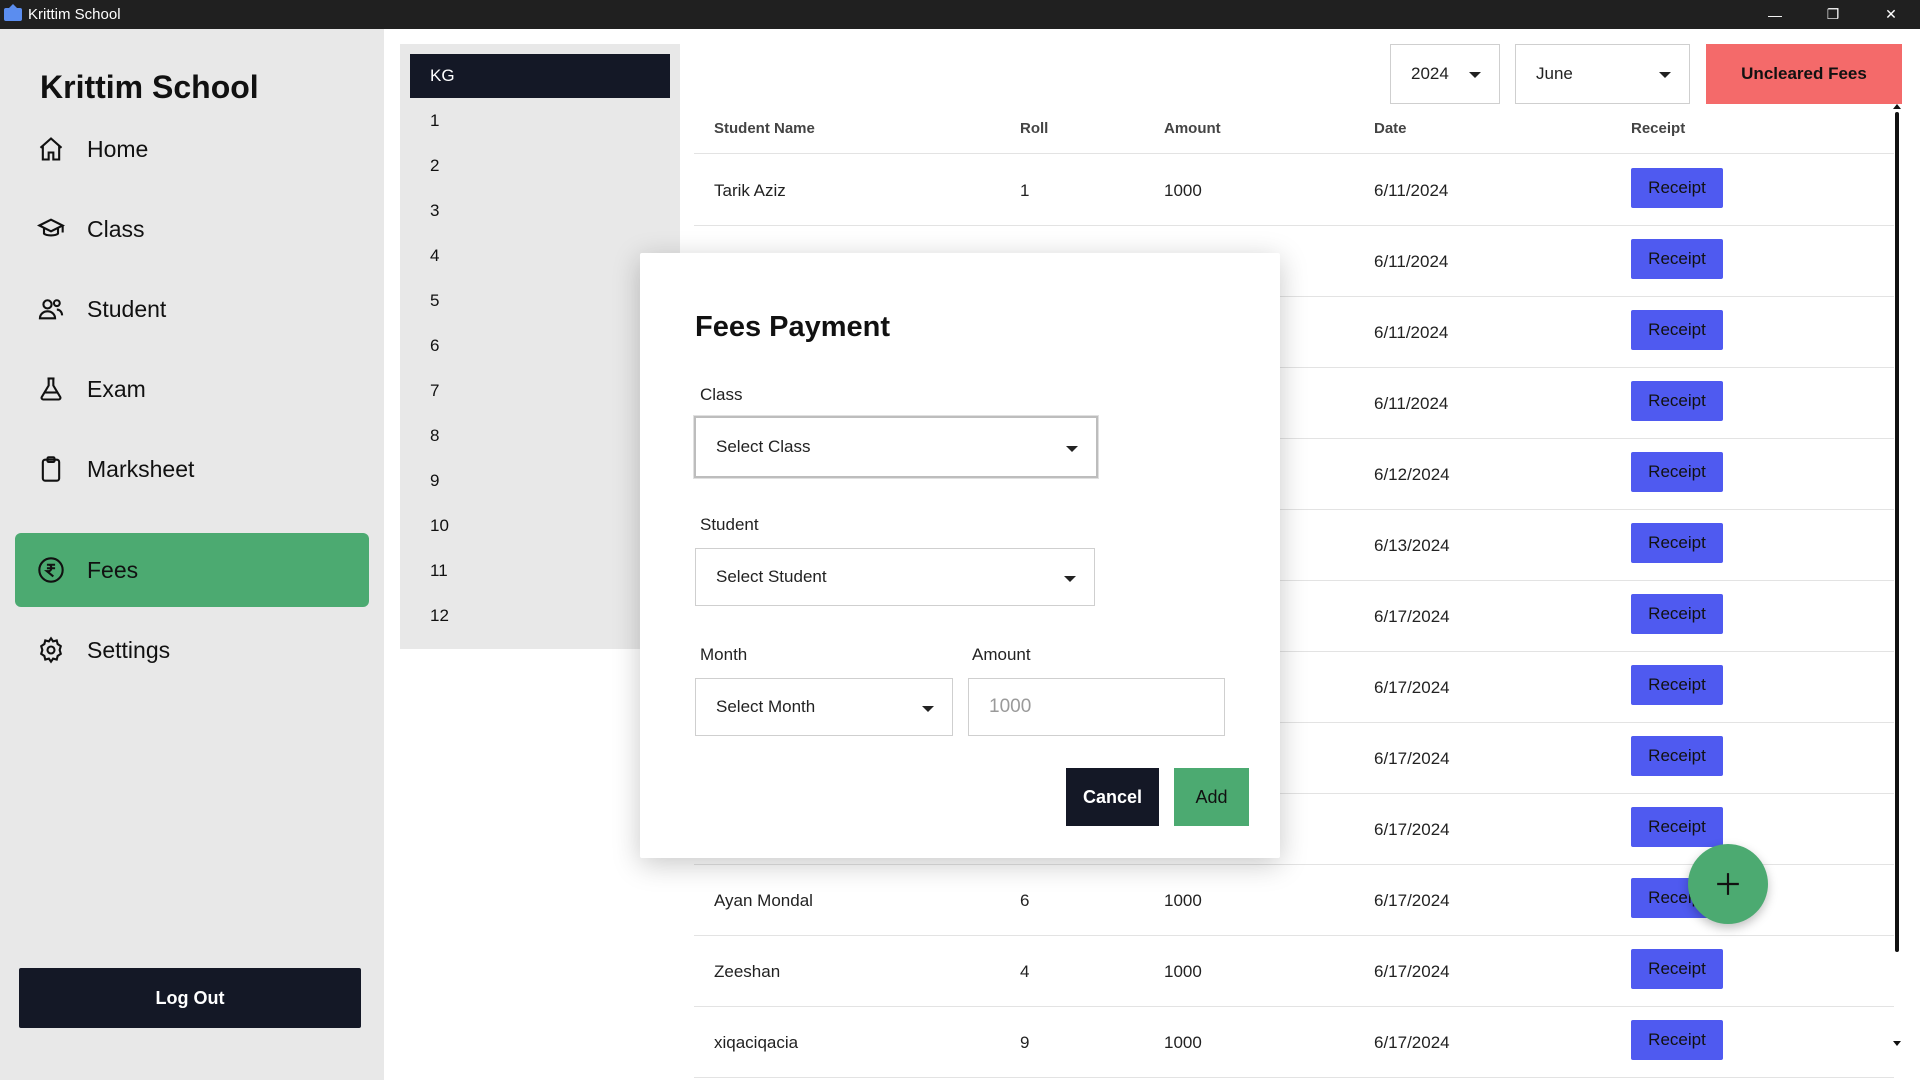 The height and width of the screenshot is (1080, 1920). I want to click on sidebar-item-label: Student, so click(127, 308).